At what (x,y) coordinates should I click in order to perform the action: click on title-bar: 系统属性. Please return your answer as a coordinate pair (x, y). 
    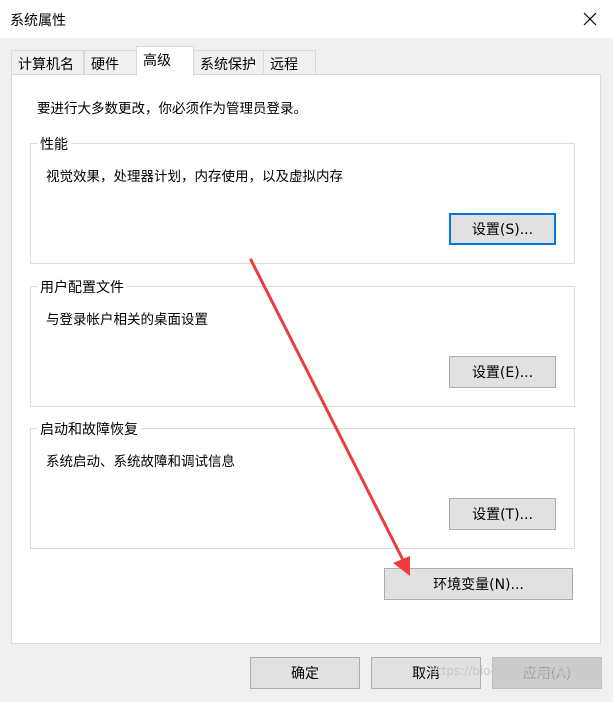
    Looking at the image, I should click on (306, 19).